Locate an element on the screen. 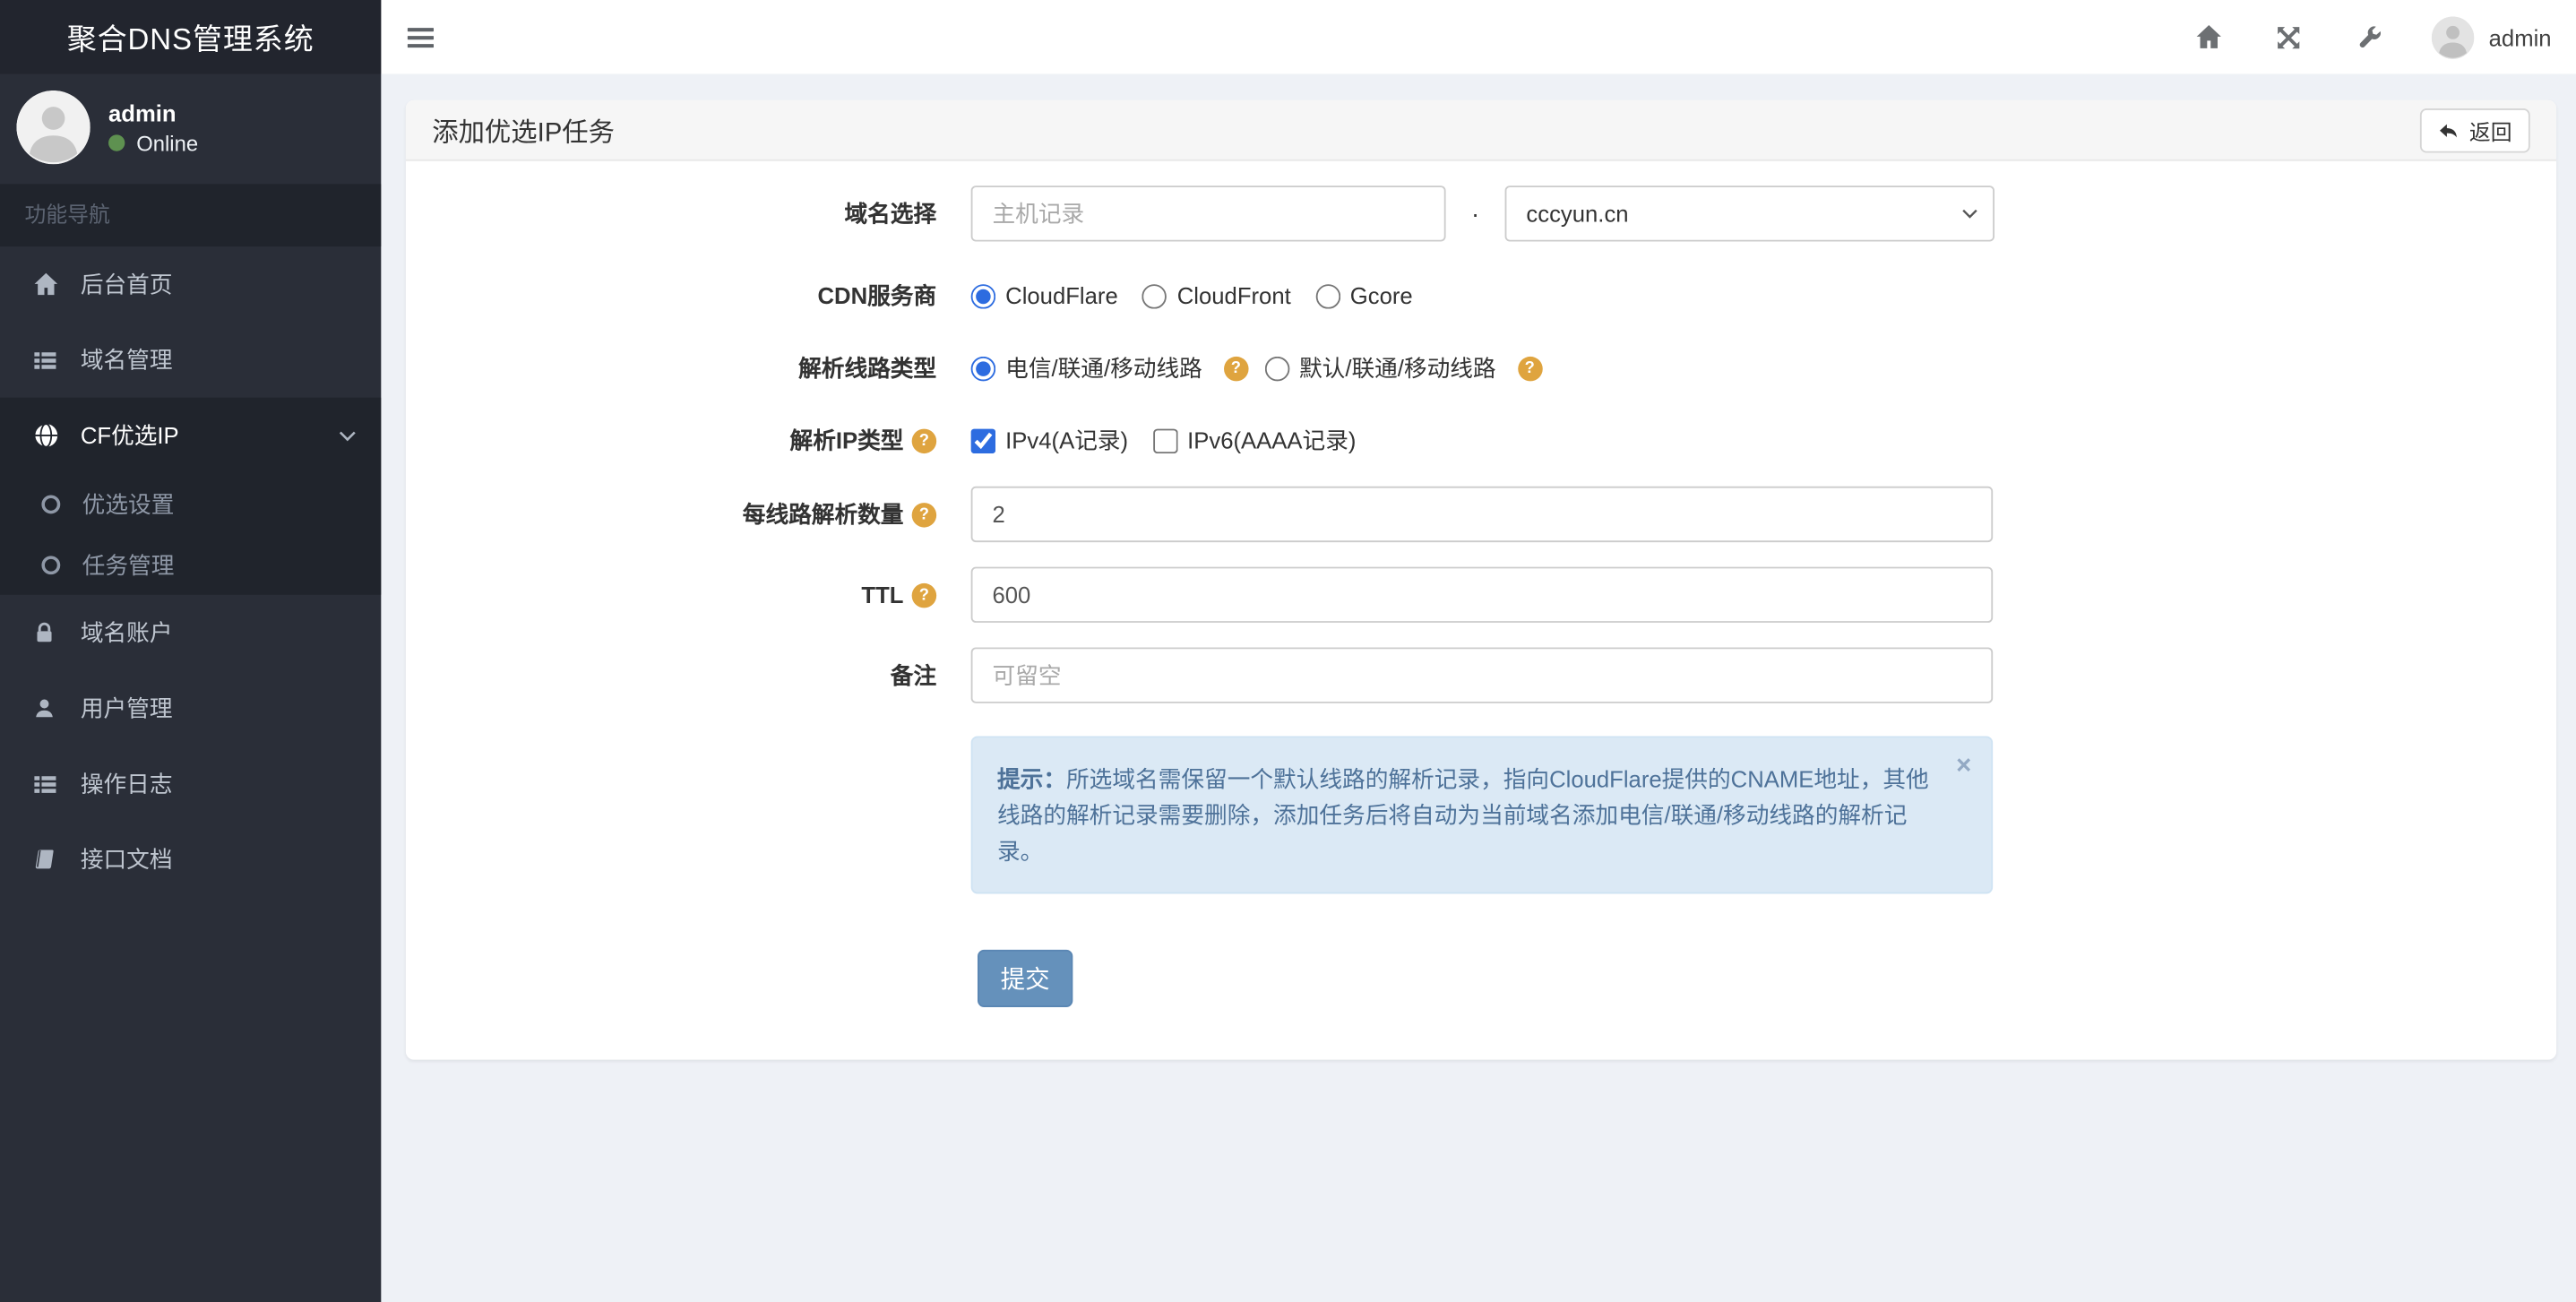  fullscreen-button is located at coordinates (2289, 37).